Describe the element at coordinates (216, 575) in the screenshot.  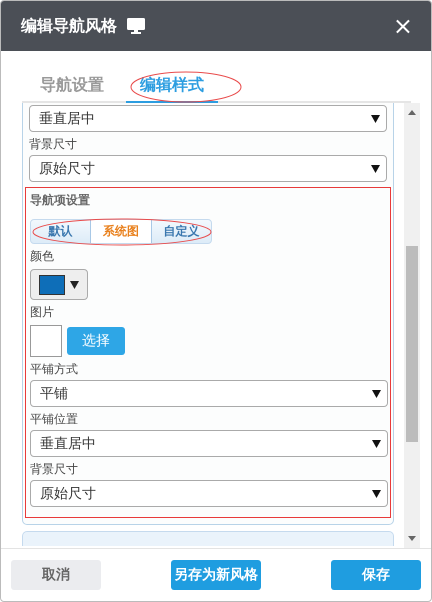
I see `footer-button: 另存为新风格` at that location.